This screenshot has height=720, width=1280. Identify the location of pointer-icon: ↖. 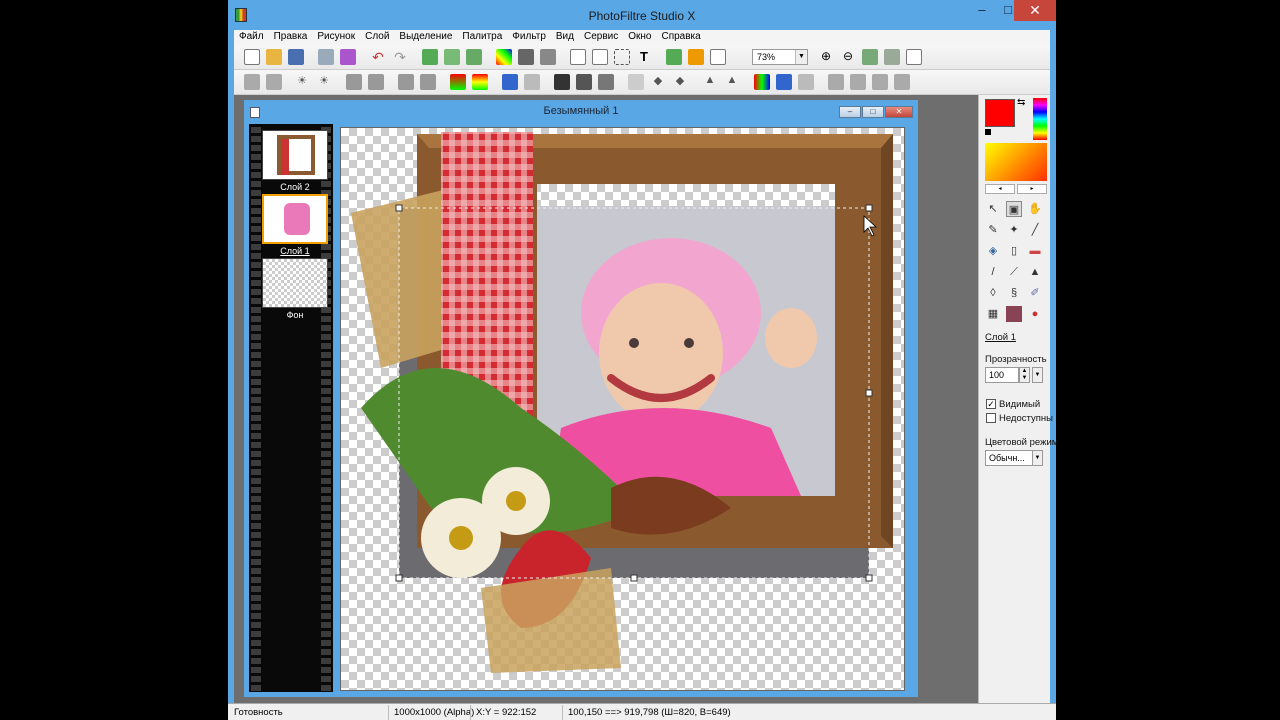
(993, 209).